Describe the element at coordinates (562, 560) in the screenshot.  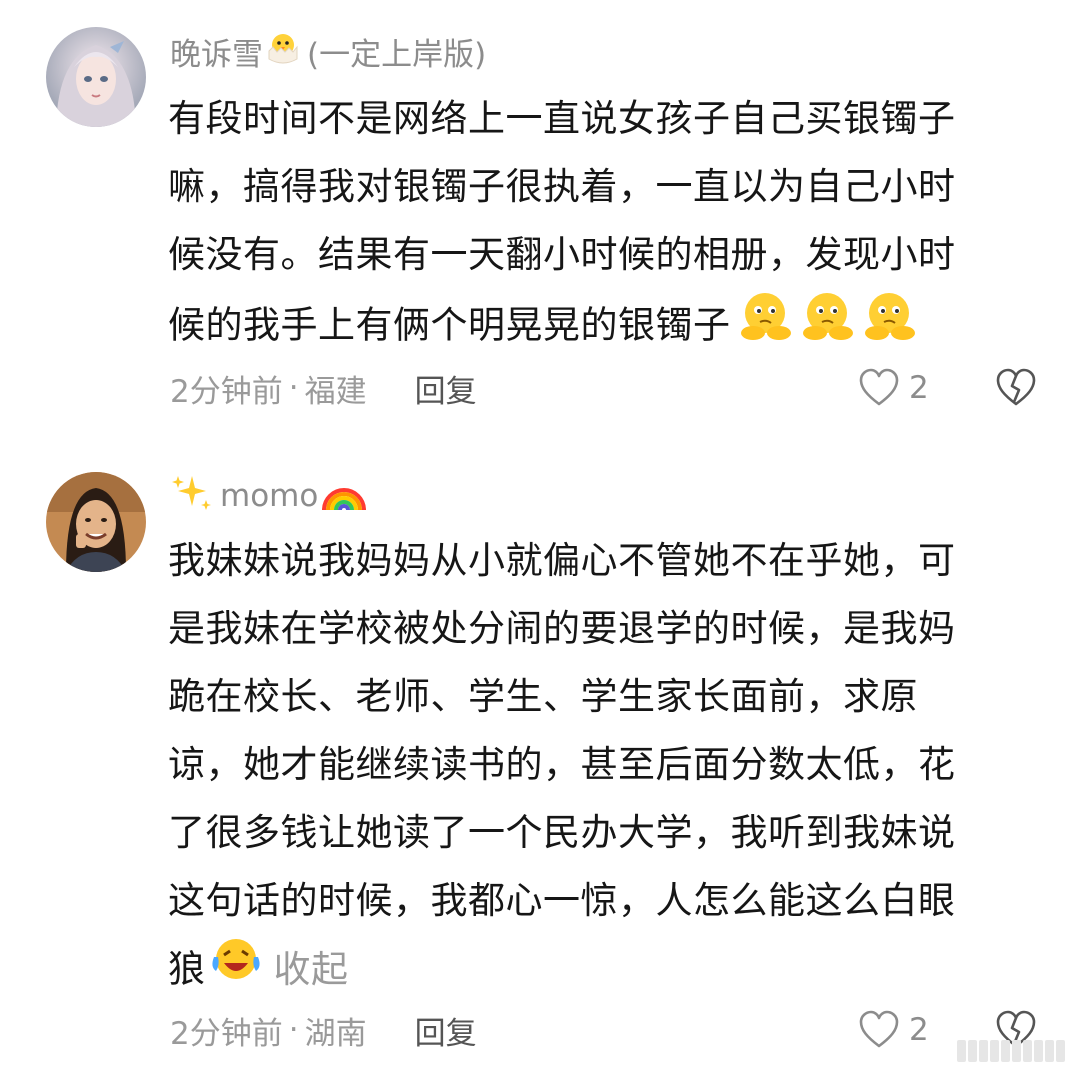
I see `comment-line: 我妹妹说我妈妈从小就偏心不管她不在乎她，可` at that location.